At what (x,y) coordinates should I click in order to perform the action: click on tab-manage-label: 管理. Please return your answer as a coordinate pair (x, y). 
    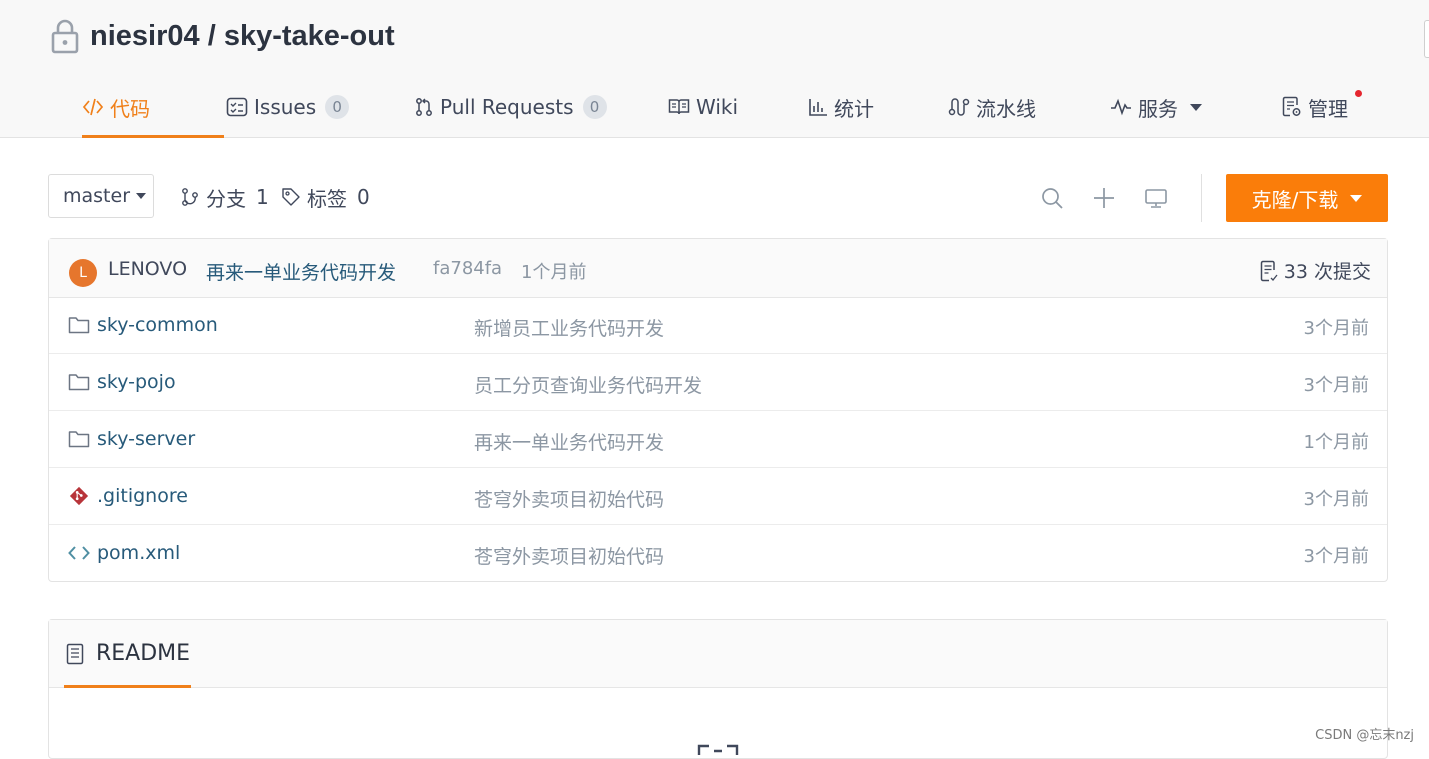
    Looking at the image, I should click on (1328, 108).